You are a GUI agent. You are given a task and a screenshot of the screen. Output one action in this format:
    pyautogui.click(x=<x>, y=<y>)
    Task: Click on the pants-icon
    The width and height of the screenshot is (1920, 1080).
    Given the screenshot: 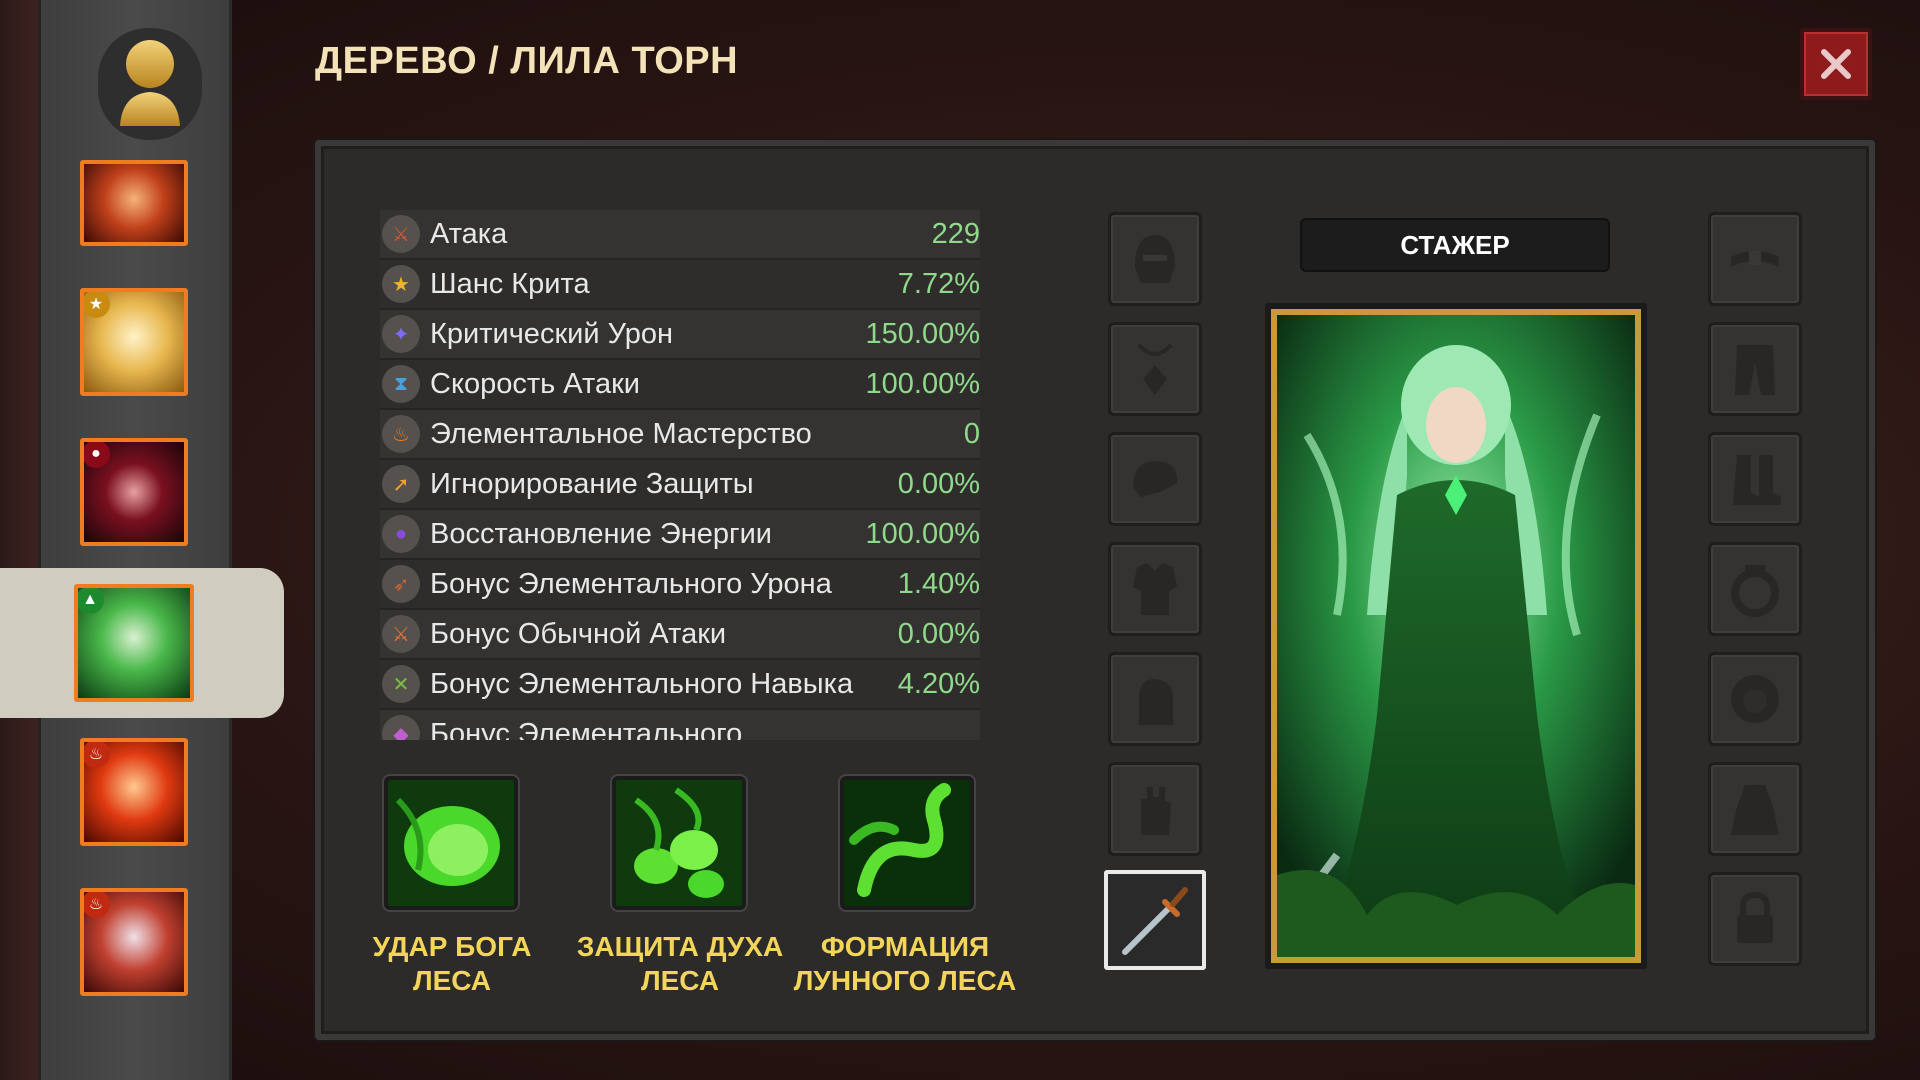 What is the action you would take?
    pyautogui.click(x=1755, y=370)
    